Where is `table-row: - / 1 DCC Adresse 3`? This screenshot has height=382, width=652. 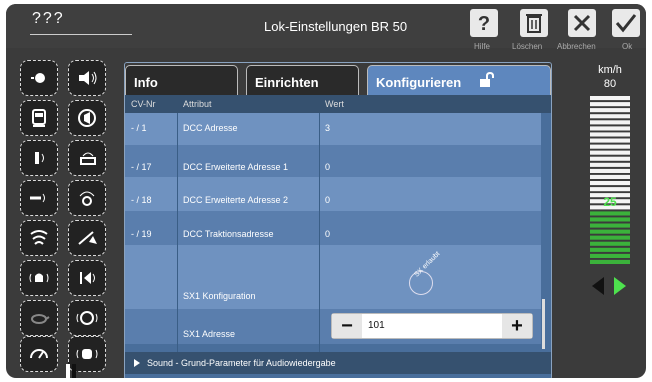
table-row: - / 1 DCC Adresse 3 is located at coordinates (333, 129).